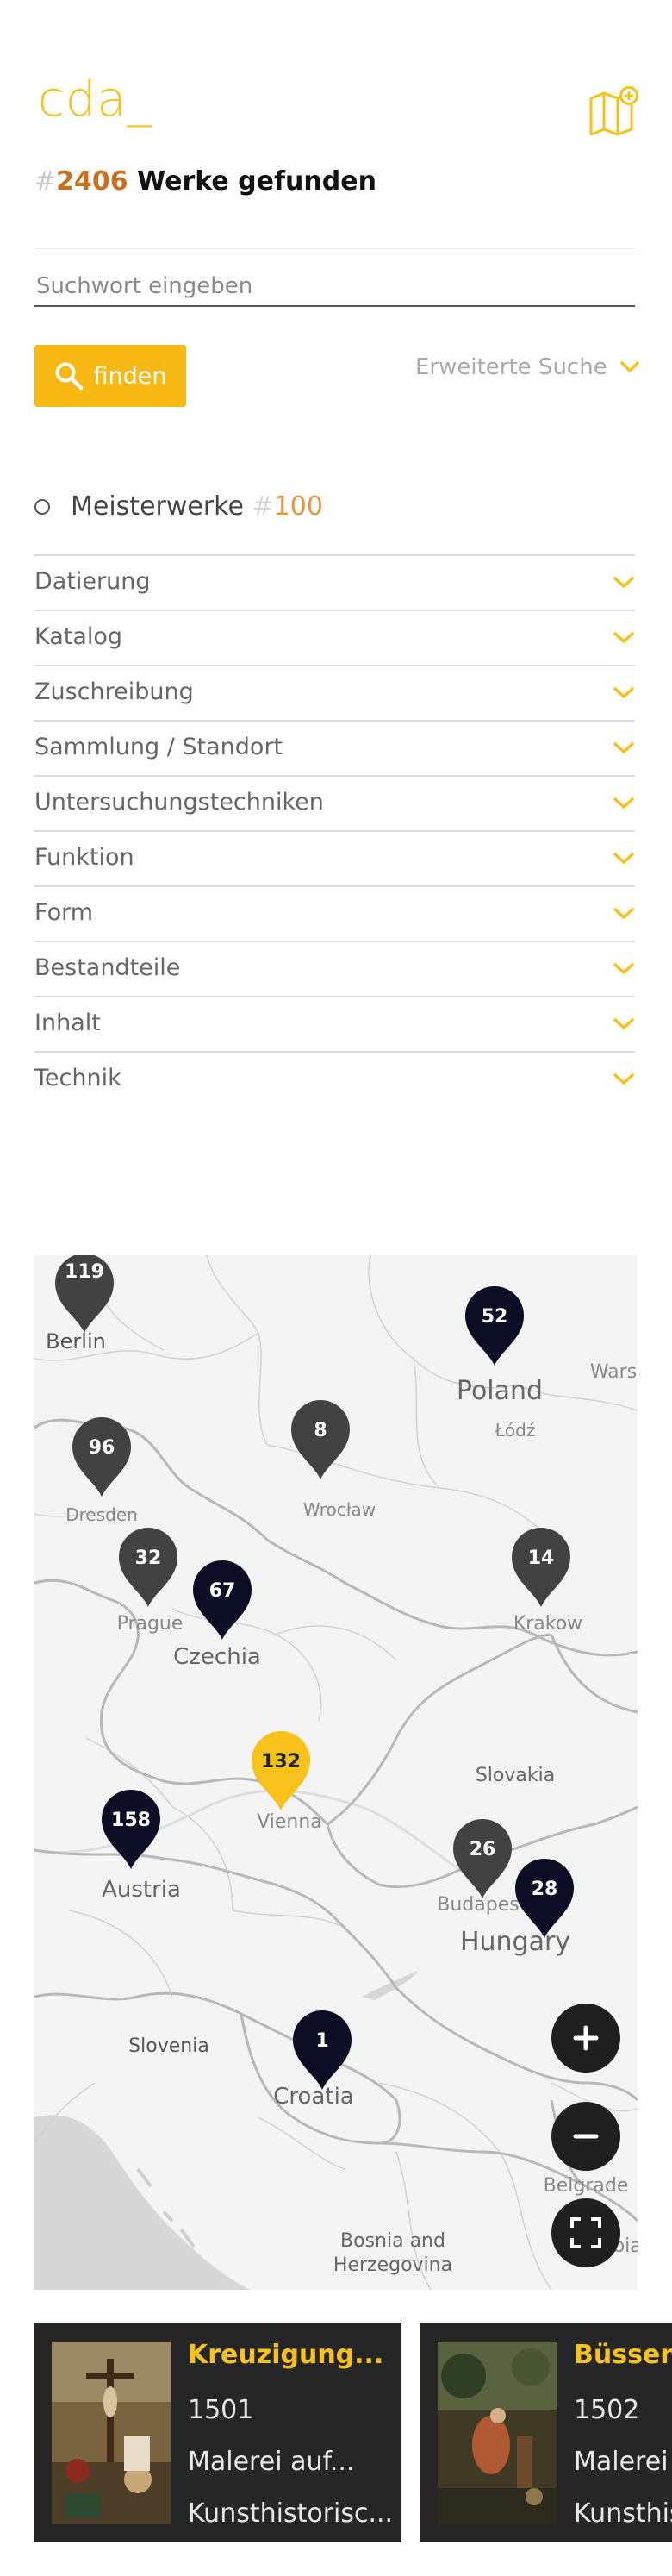  What do you see at coordinates (179, 802) in the screenshot?
I see `filter-label: Untersuchungstechniken` at bounding box center [179, 802].